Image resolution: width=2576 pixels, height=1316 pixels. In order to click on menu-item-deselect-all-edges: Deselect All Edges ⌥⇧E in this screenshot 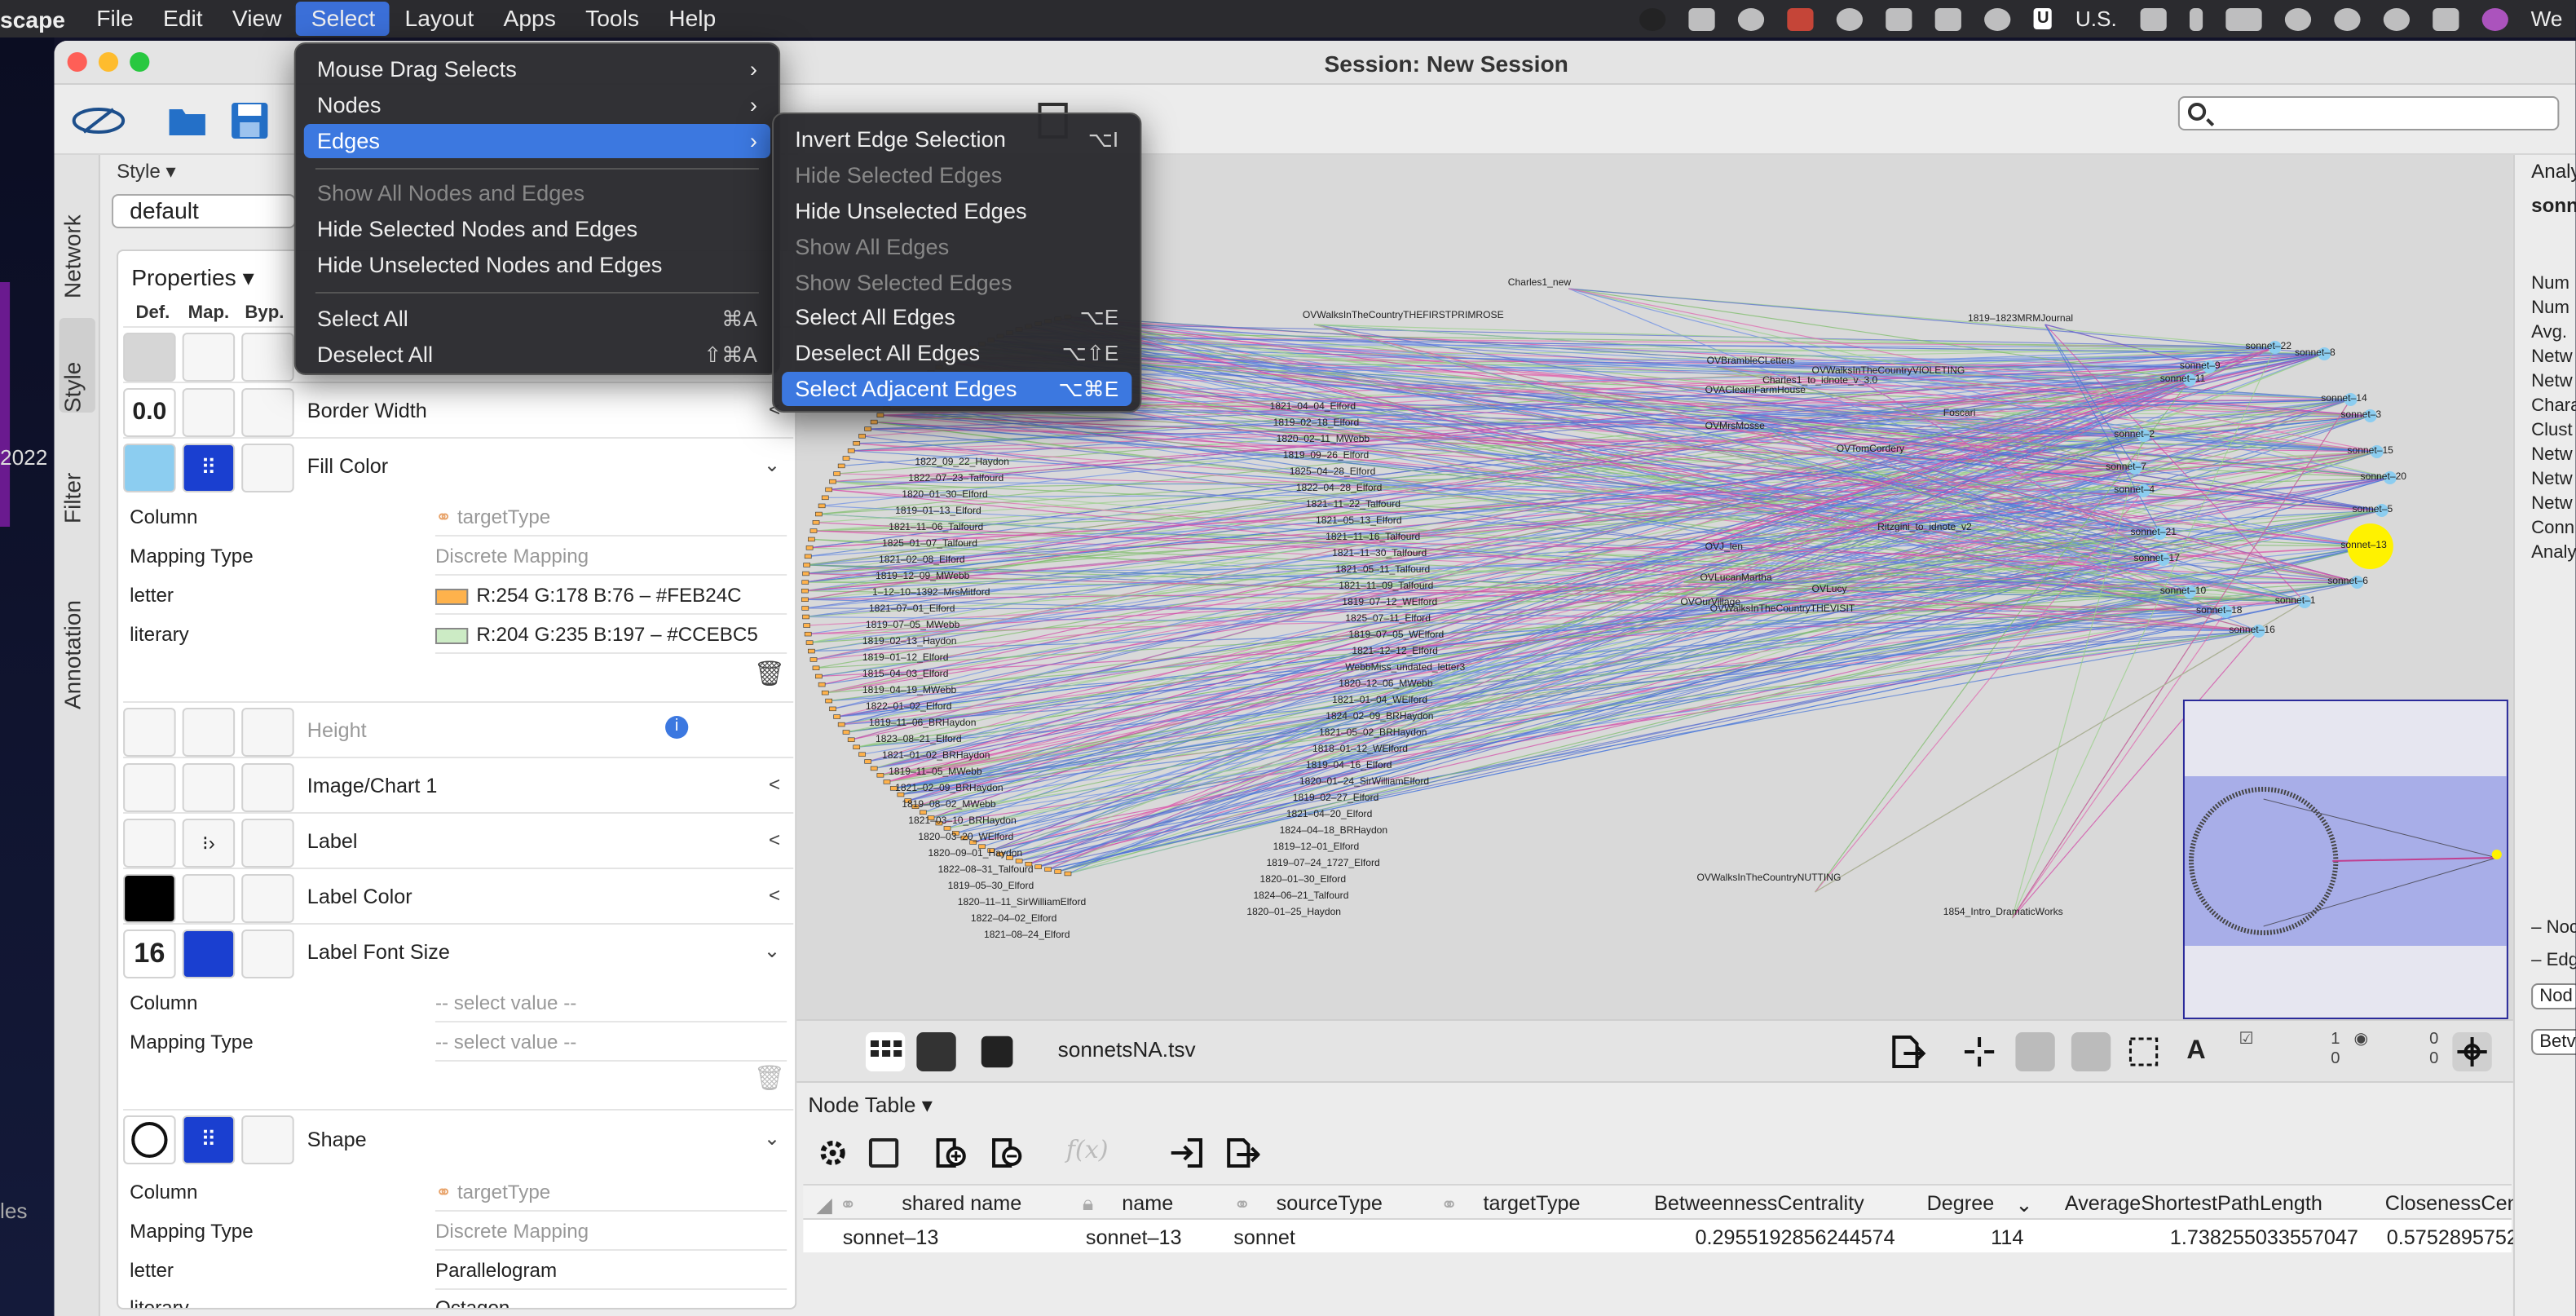, I will do `click(956, 353)`.